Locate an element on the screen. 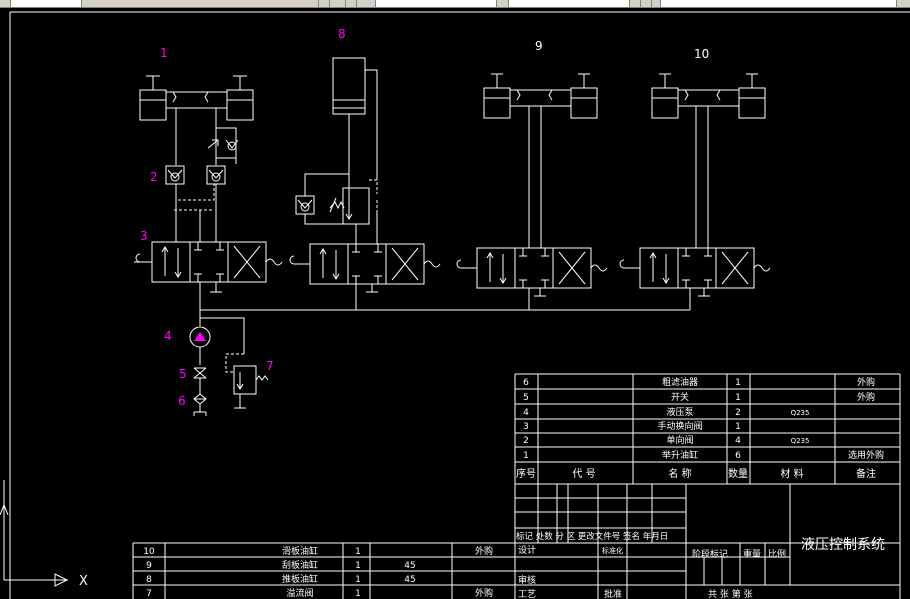  process-label: 工艺 is located at coordinates (527, 594).